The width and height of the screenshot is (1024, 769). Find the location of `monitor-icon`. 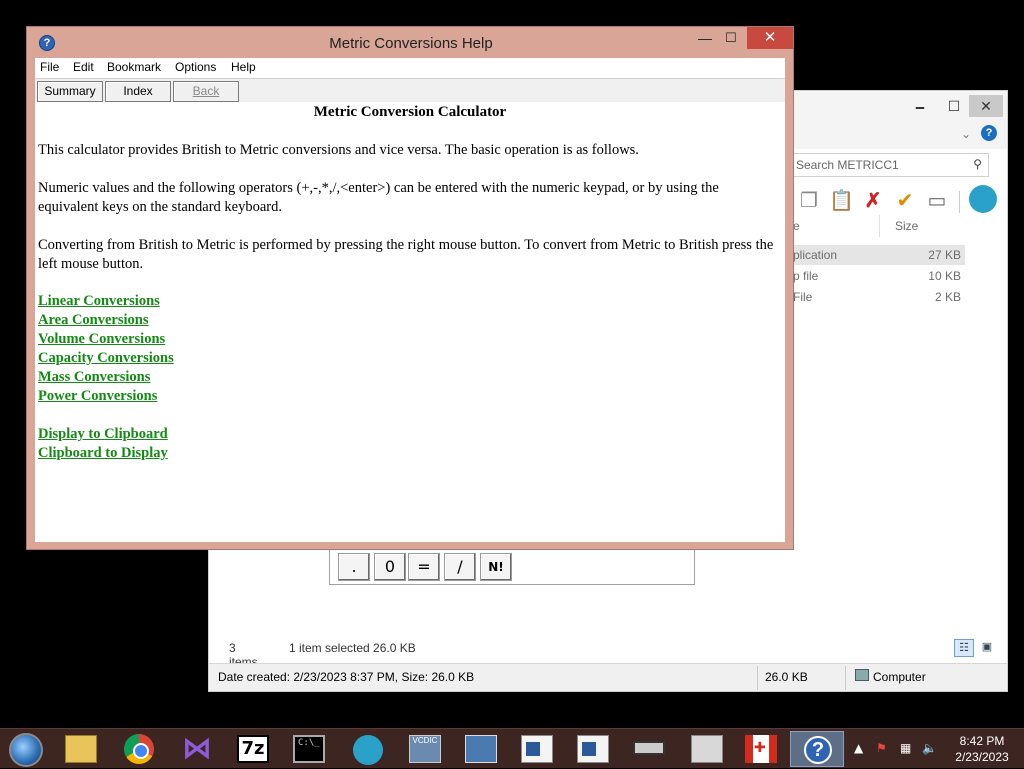

monitor-icon is located at coordinates (707, 749).